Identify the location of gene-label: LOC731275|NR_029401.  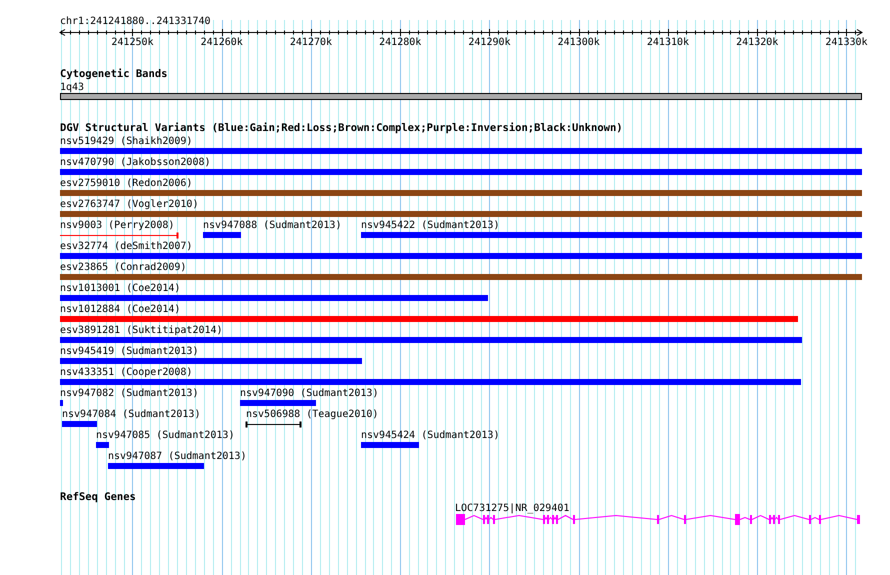
(512, 508).